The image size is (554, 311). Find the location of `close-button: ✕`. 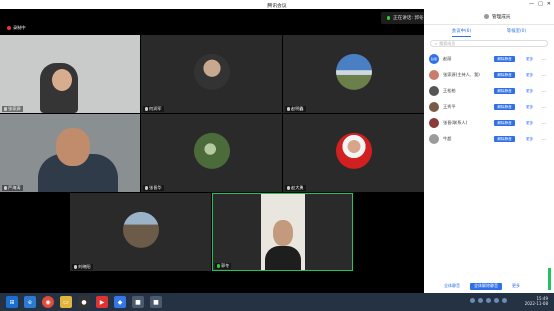

close-button: ✕ is located at coordinates (549, 4).